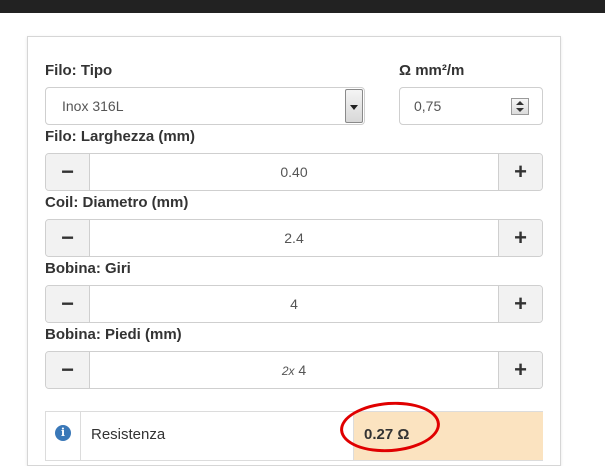  I want to click on legs-label: Bobina: Piedi (mm), so click(113, 334).